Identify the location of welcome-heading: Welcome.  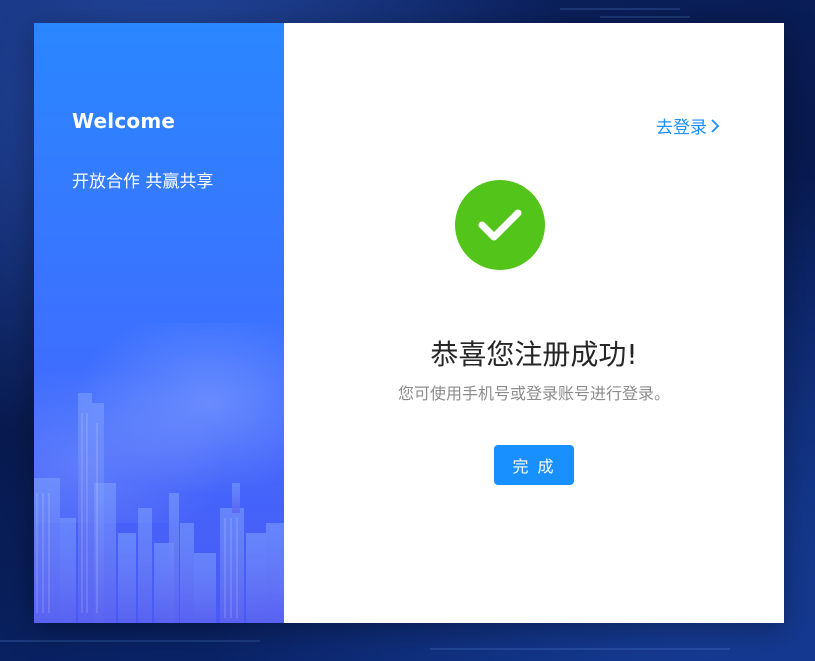
(124, 121).